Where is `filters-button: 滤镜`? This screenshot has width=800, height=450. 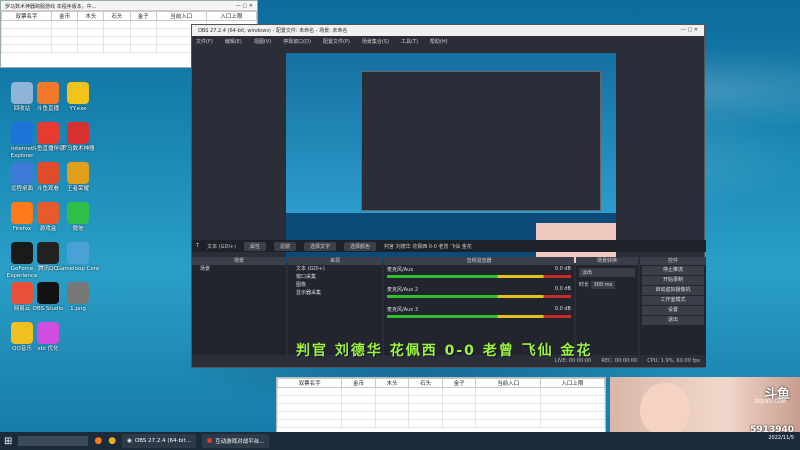 filters-button: 滤镜 is located at coordinates (284, 246).